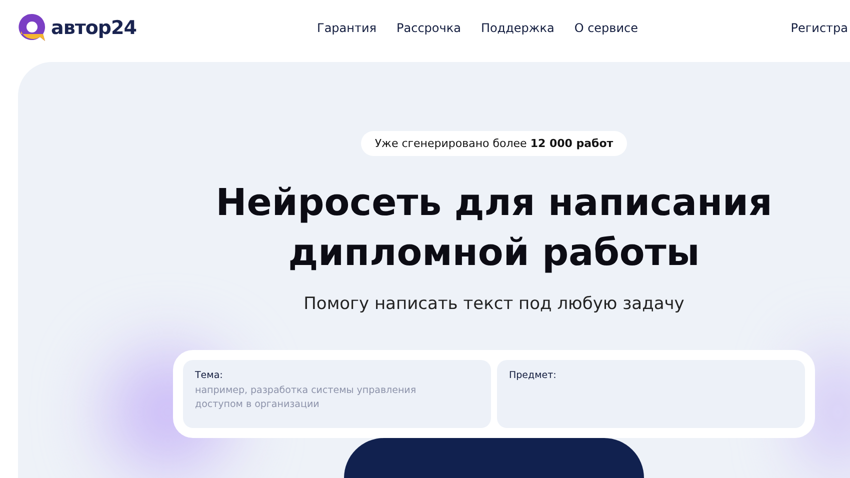 The width and height of the screenshot is (850, 478). What do you see at coordinates (209, 375) in the screenshot?
I see `field-label: Тема:` at bounding box center [209, 375].